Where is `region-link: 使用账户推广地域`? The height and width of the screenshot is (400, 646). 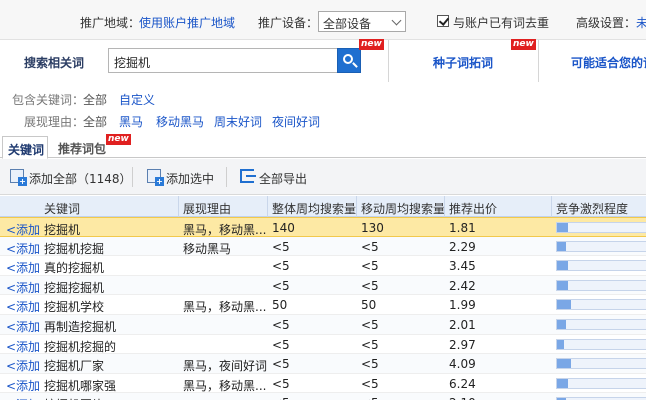
region-link: 使用账户推广地域 is located at coordinates (187, 22).